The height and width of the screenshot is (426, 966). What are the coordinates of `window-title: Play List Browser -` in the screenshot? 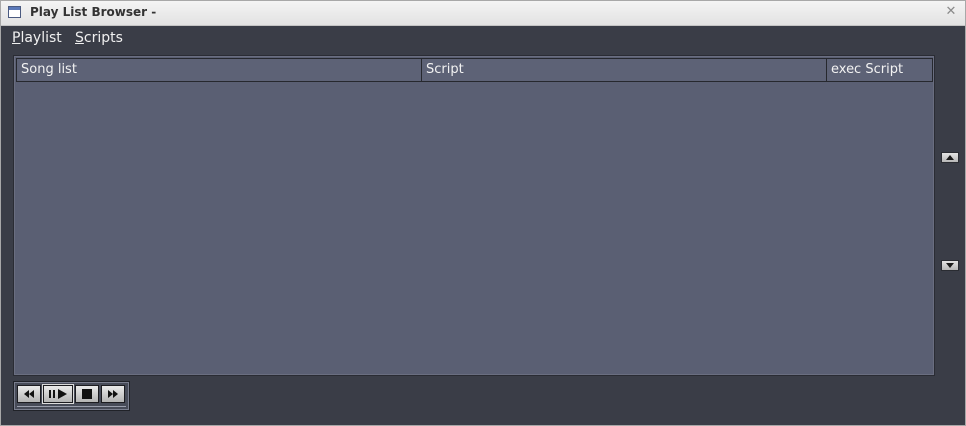 It's located at (93, 12).